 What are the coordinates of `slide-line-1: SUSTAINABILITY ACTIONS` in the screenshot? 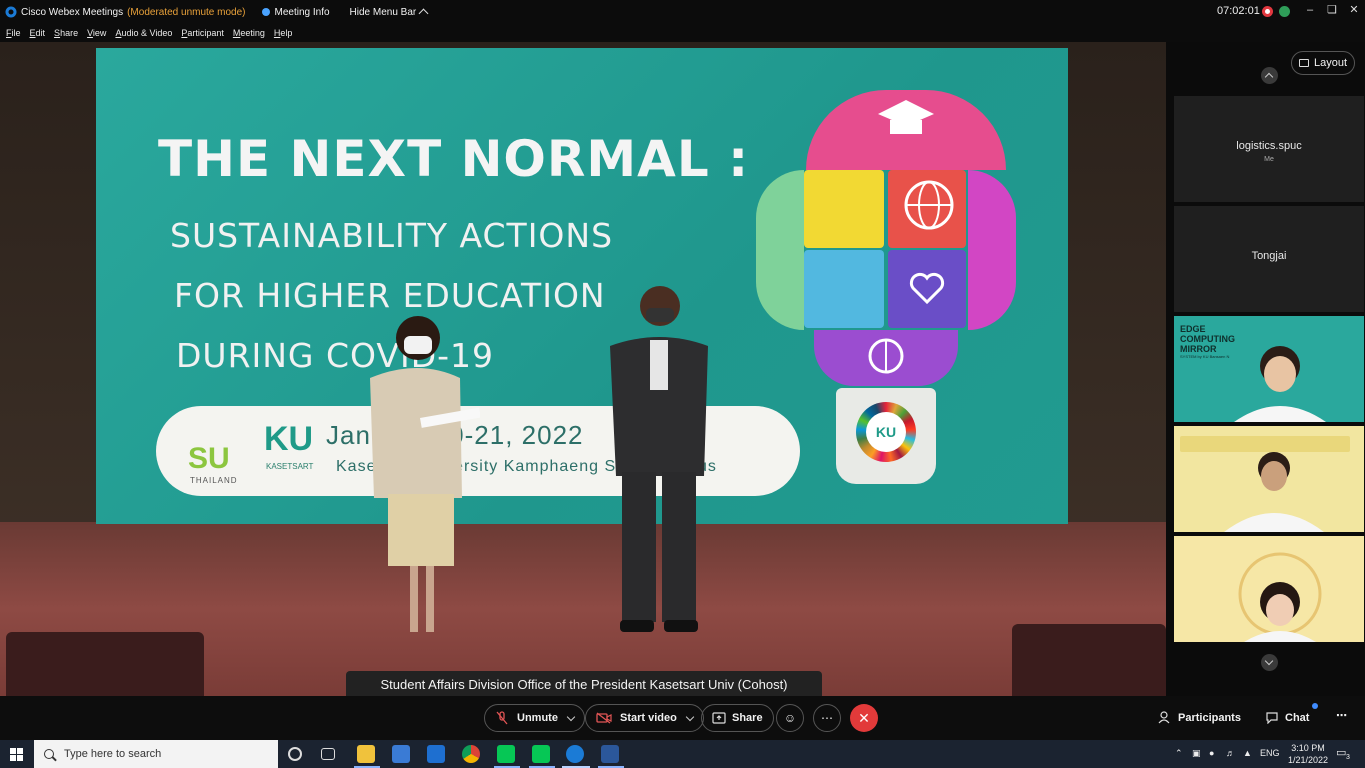 It's located at (392, 235).